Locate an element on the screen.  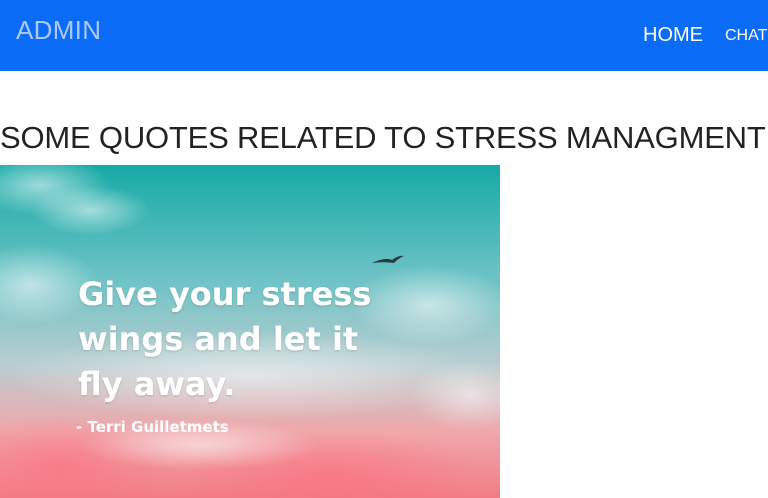
page-heading: SOME QUOTES RELATED TO STRESS MANAGMENT is located at coordinates (383, 137).